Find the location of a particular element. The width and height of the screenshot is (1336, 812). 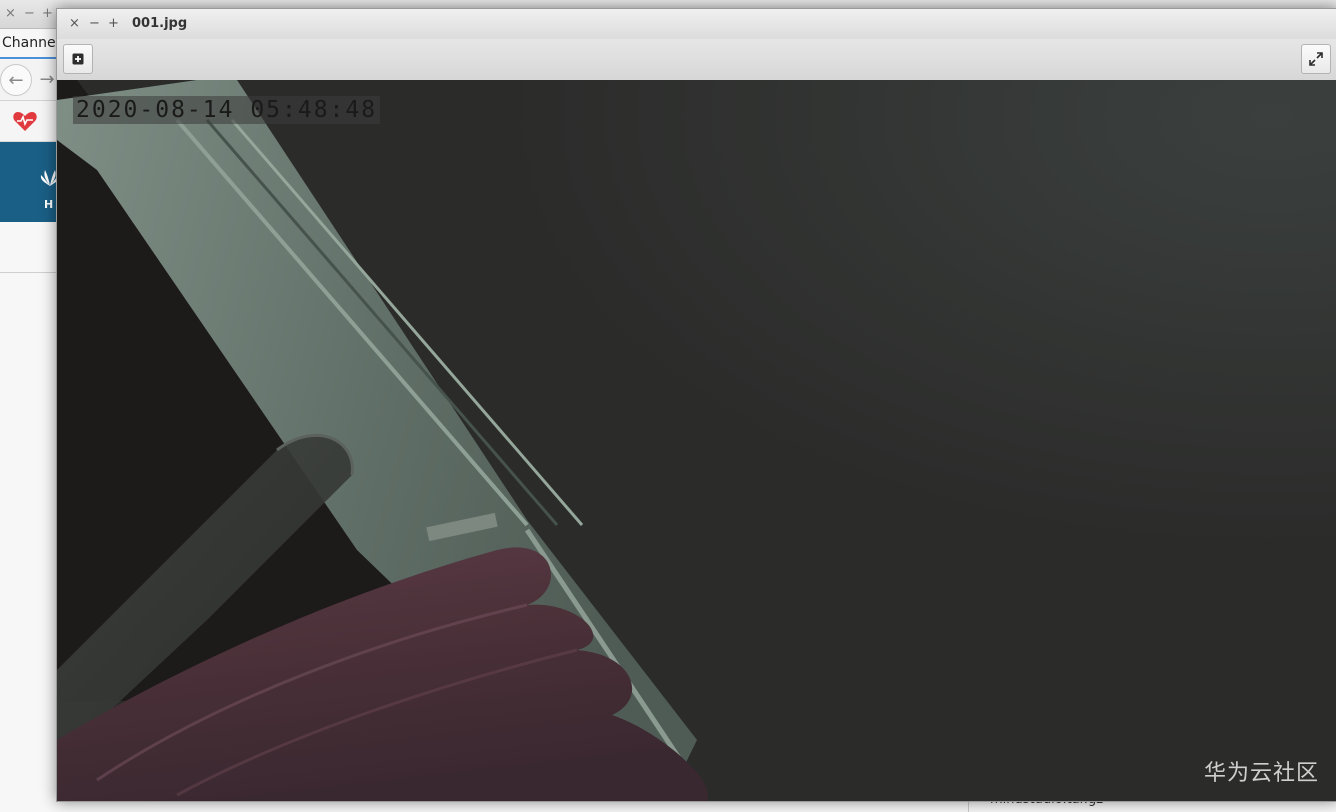

back-button: ← is located at coordinates (16, 80).